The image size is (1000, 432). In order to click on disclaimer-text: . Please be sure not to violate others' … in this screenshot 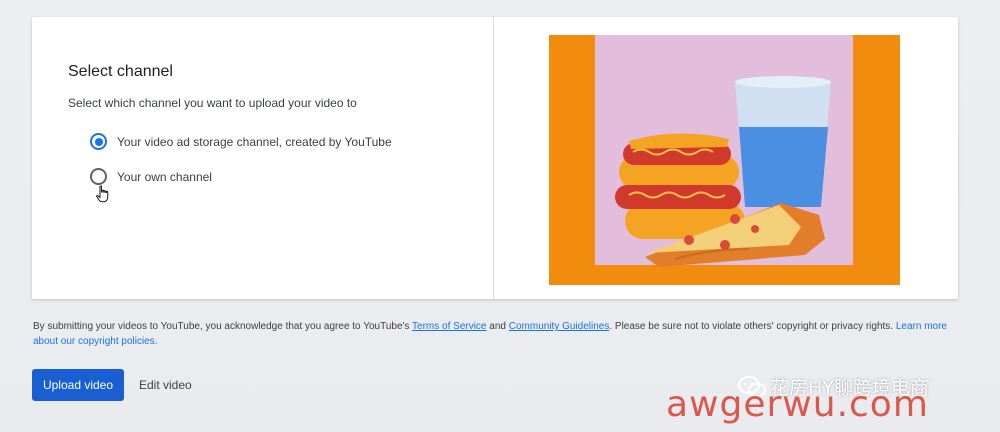, I will do `click(752, 326)`.